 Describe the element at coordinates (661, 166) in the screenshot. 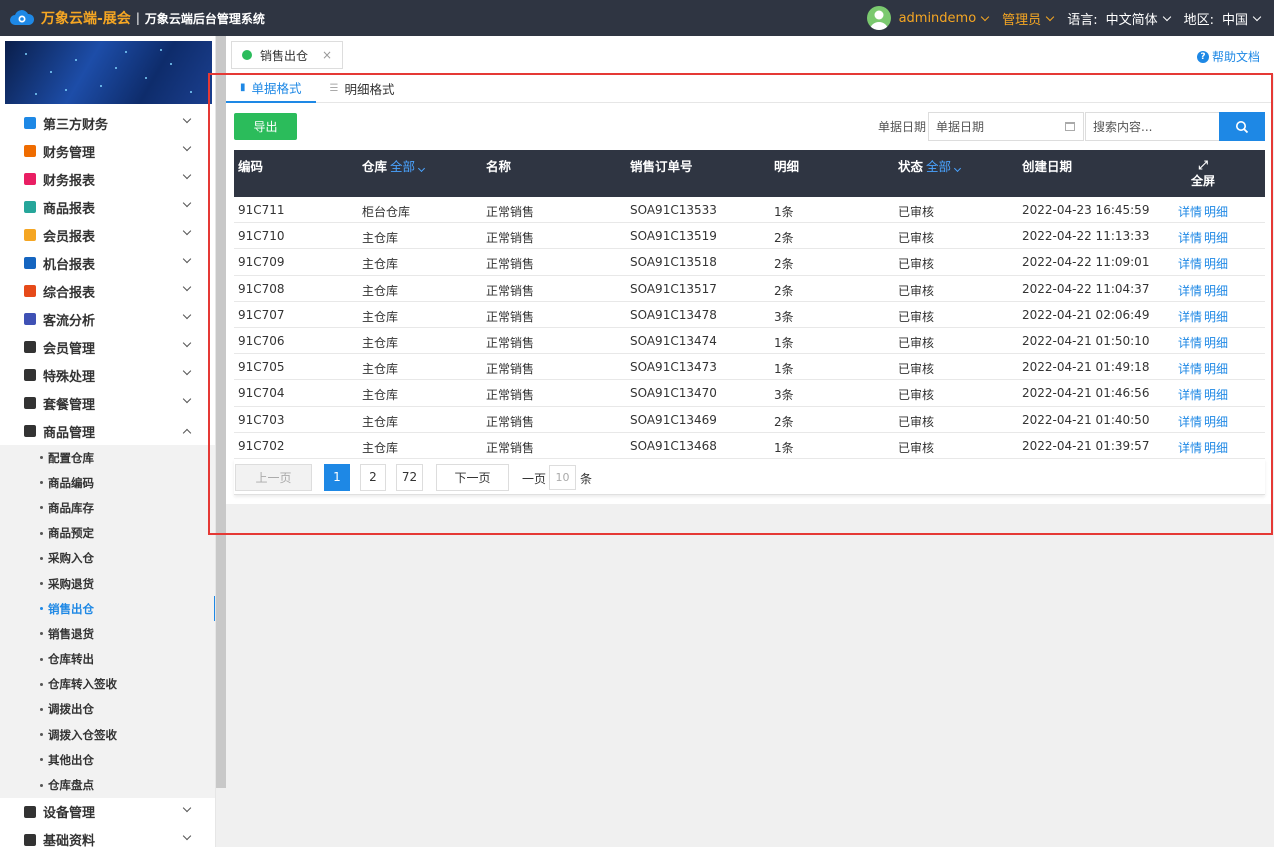

I see `col-order-no: 销售订单号` at that location.